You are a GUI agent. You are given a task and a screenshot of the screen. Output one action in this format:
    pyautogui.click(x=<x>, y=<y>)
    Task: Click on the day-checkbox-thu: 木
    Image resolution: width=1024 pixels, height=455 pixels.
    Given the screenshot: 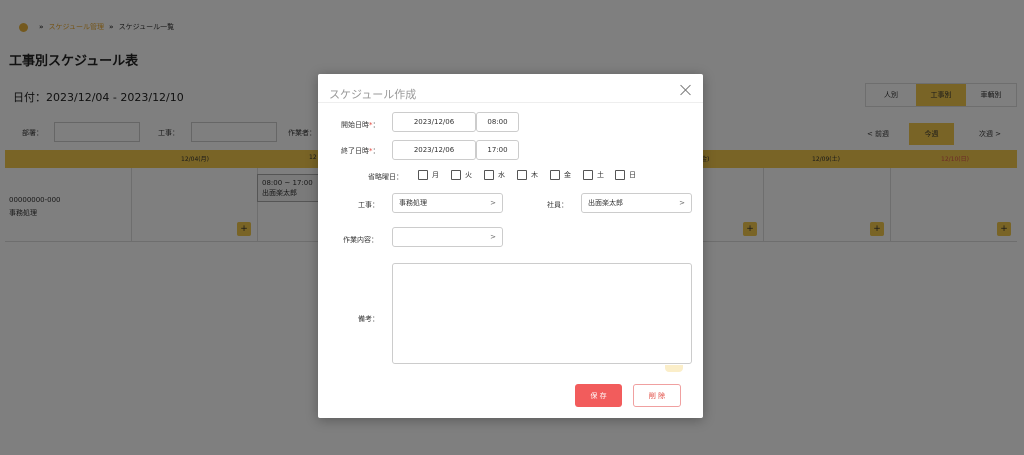 What is the action you would take?
    pyautogui.click(x=527, y=175)
    